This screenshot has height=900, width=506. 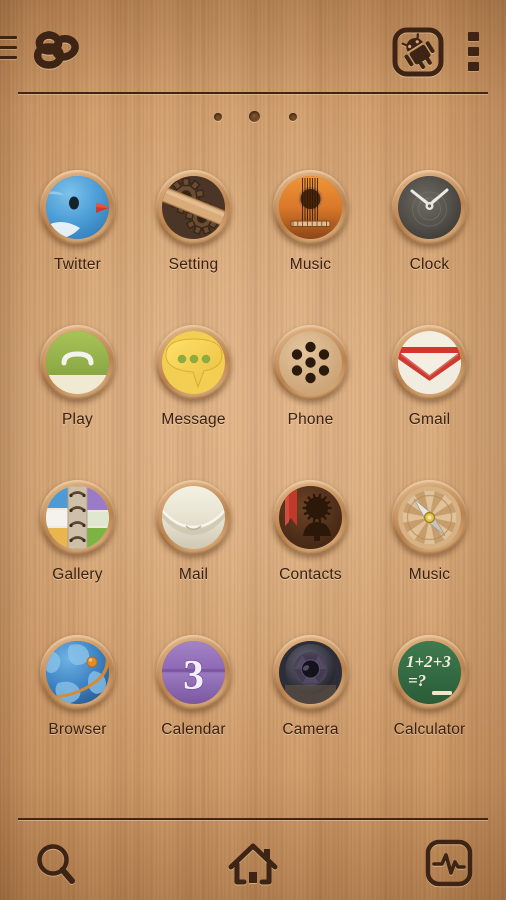 What do you see at coordinates (57, 865) in the screenshot?
I see `search-button` at bounding box center [57, 865].